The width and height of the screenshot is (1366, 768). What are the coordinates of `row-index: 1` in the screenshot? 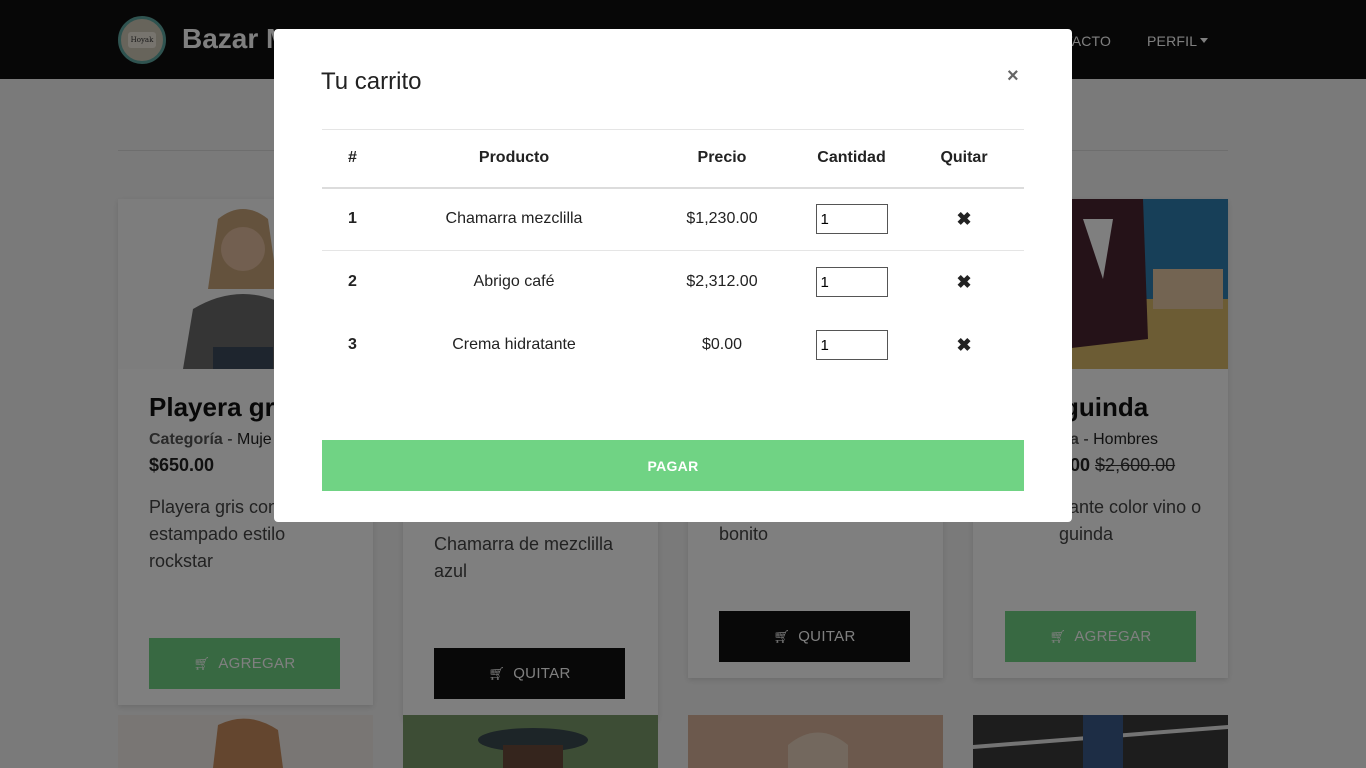 It's located at (352, 219).